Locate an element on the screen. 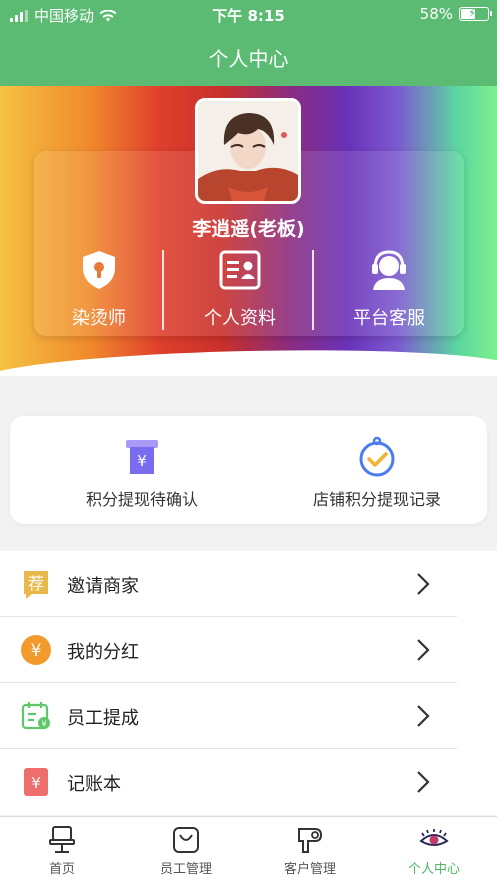 The width and height of the screenshot is (497, 883). yen-glyph: ¥ is located at coordinates (36, 651).